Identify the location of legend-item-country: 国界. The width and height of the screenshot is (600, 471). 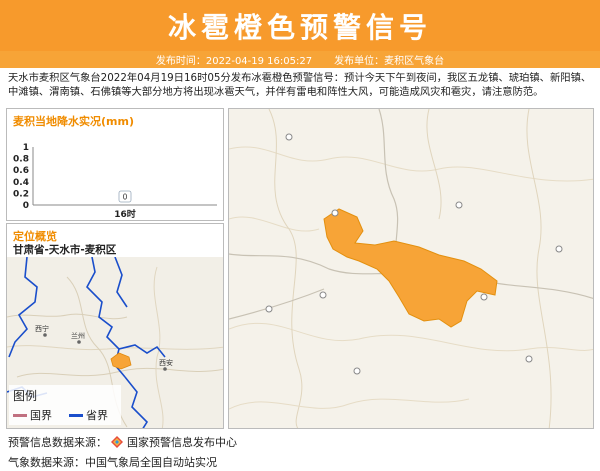
(32, 415).